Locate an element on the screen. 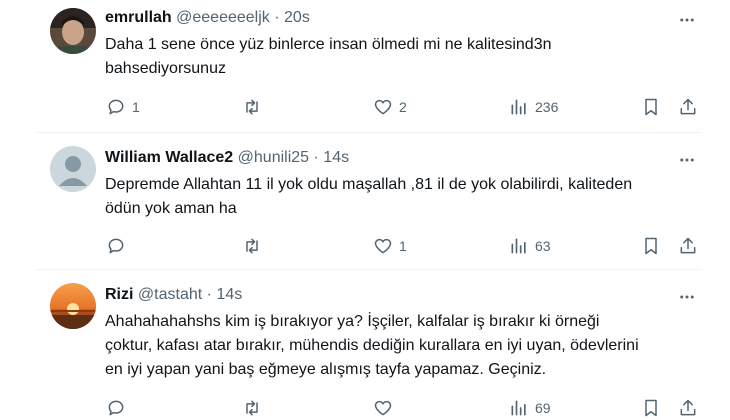 The width and height of the screenshot is (730, 420). display-name: emrullah is located at coordinates (138, 17).